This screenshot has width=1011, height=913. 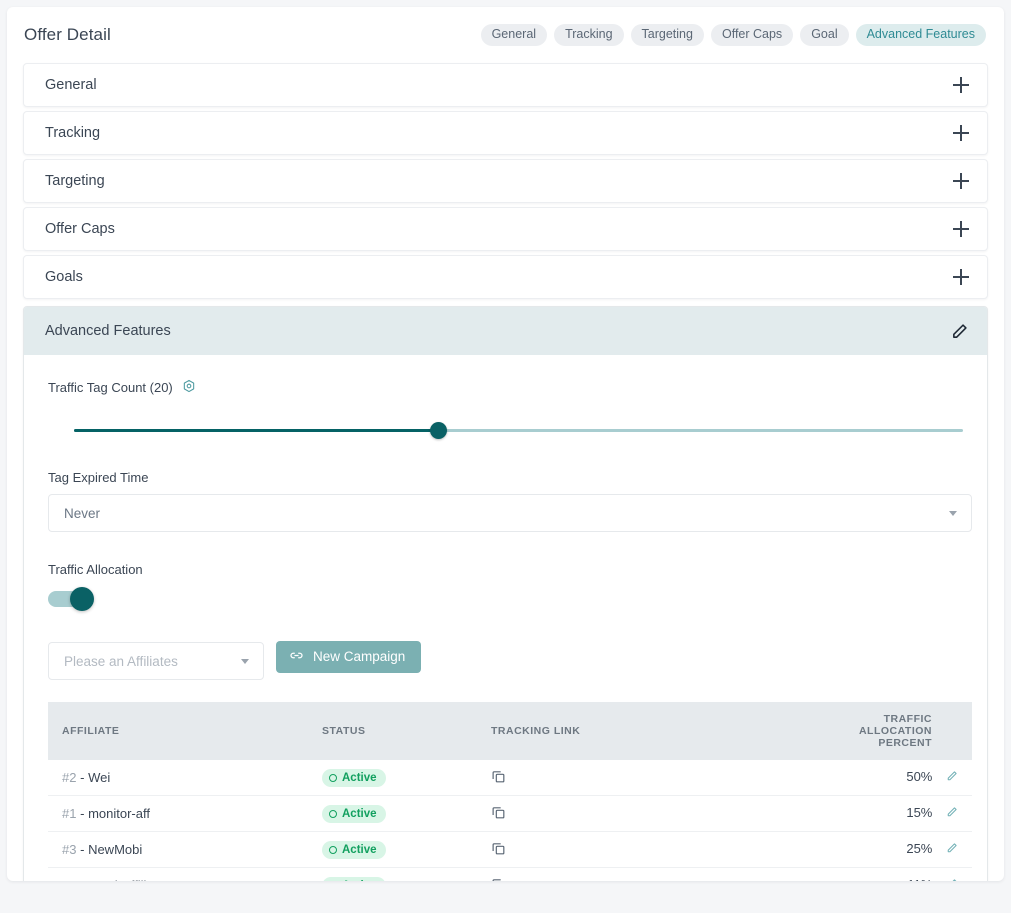 I want to click on column-header-affiliate: AFFILIATE, so click(x=178, y=731).